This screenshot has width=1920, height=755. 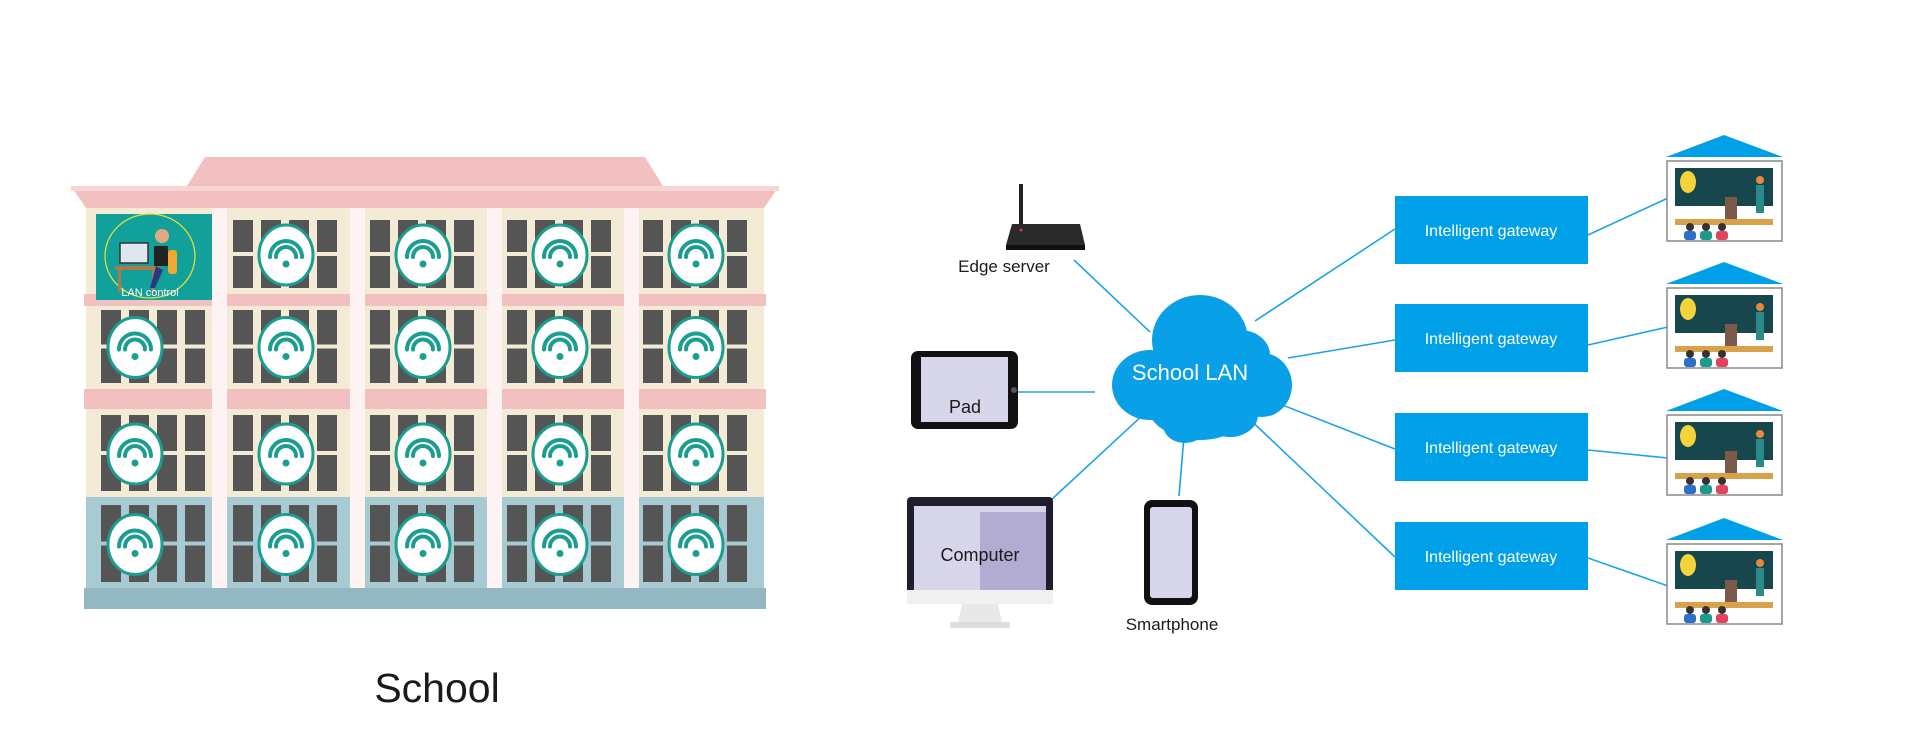 I want to click on school-label: School, so click(x=436, y=688).